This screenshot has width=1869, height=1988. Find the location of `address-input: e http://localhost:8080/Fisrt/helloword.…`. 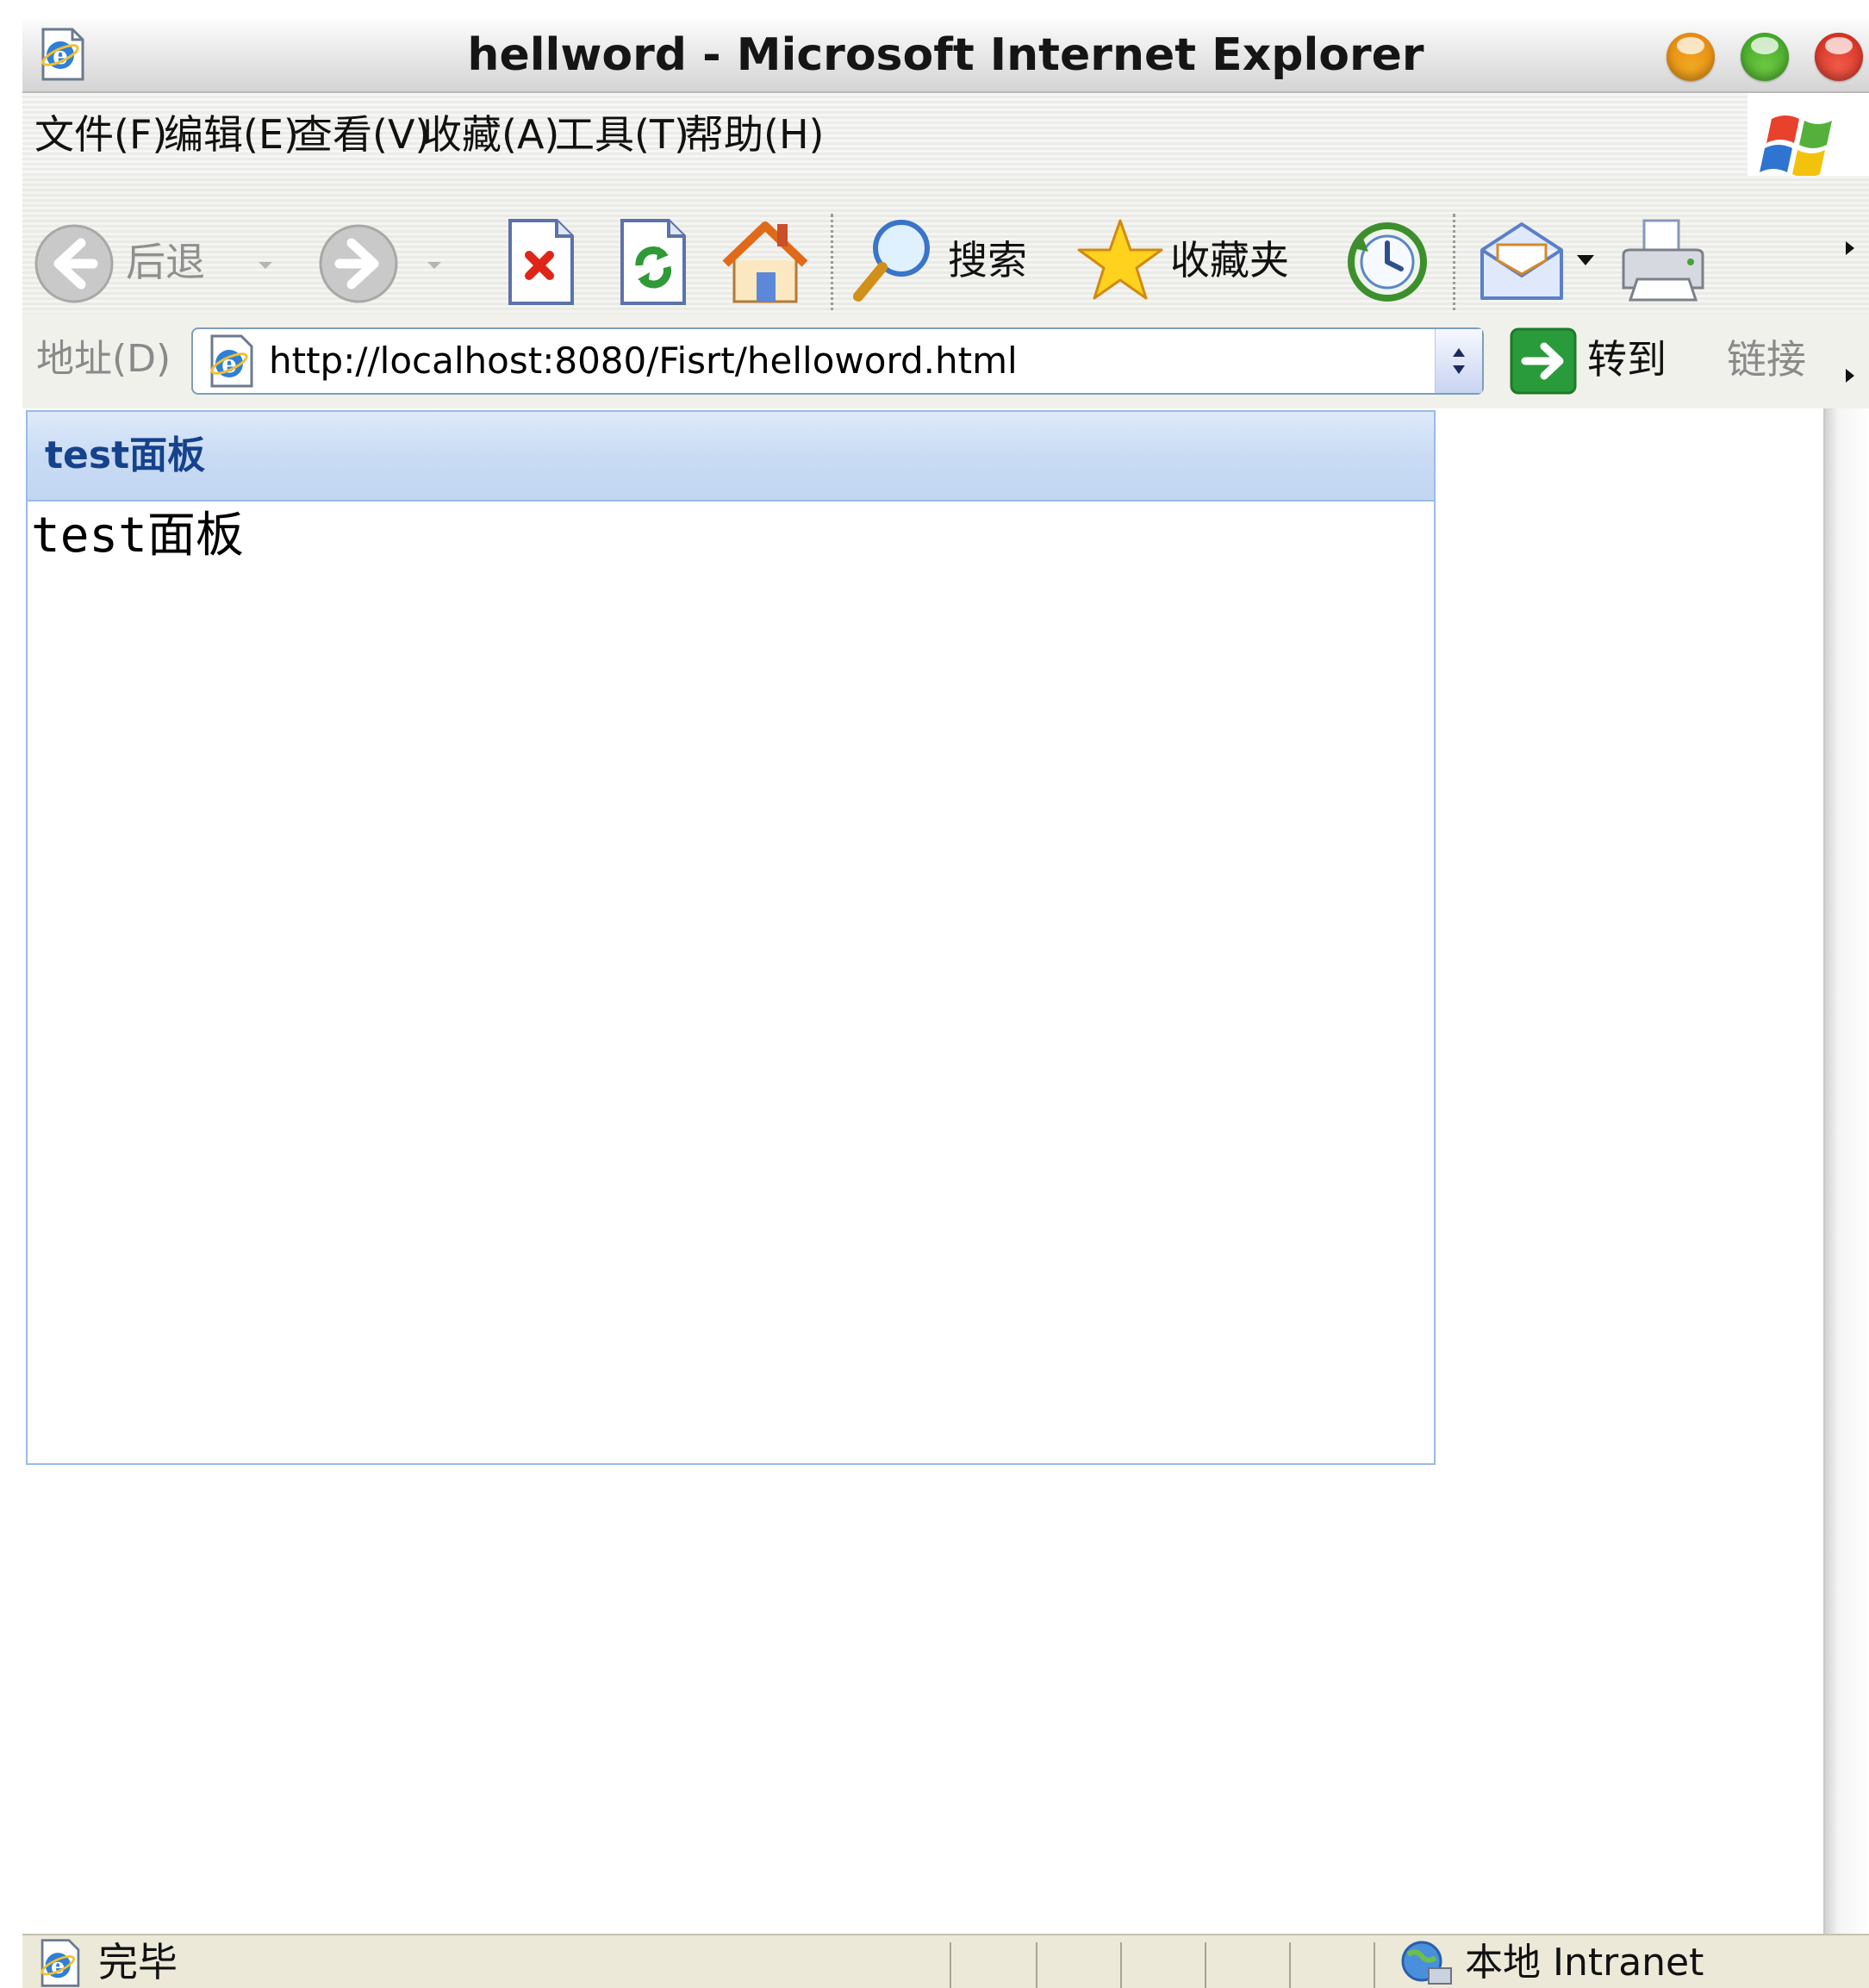

address-input: e http://localhost:8080/Fisrt/helloword.… is located at coordinates (837, 361).